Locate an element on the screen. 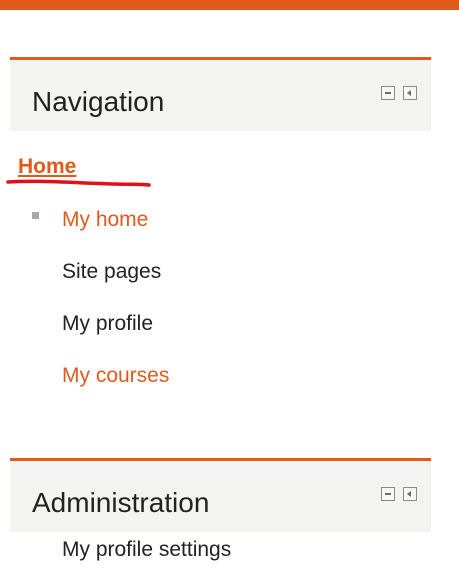 The height and width of the screenshot is (585, 459). navigation-block-controls is located at coordinates (399, 93).